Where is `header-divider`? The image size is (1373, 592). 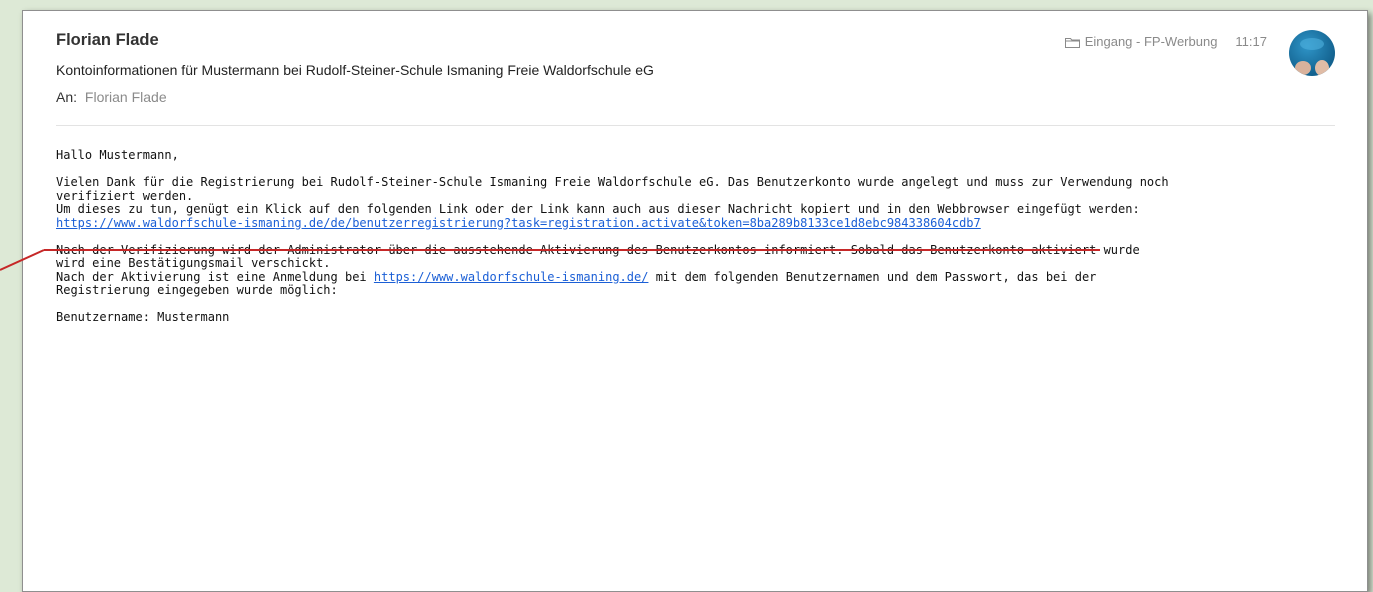 header-divider is located at coordinates (695, 125).